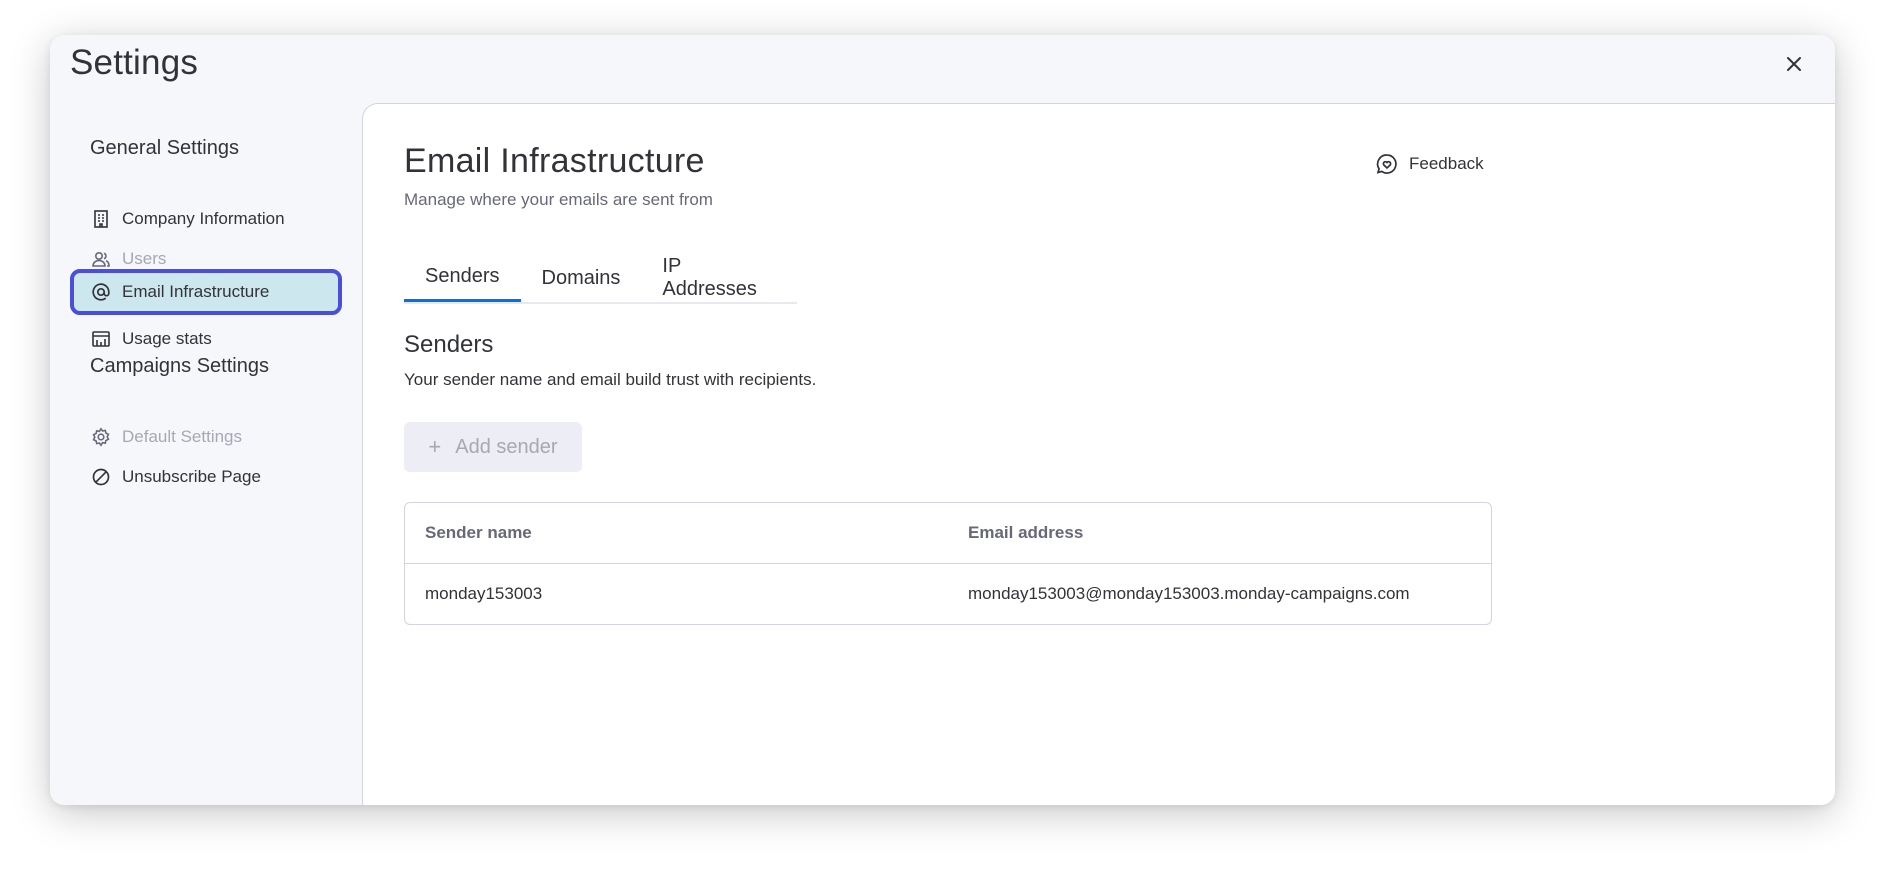 This screenshot has height=869, width=1885. What do you see at coordinates (167, 338) in the screenshot?
I see `sidebar-item-label: Usage stats` at bounding box center [167, 338].